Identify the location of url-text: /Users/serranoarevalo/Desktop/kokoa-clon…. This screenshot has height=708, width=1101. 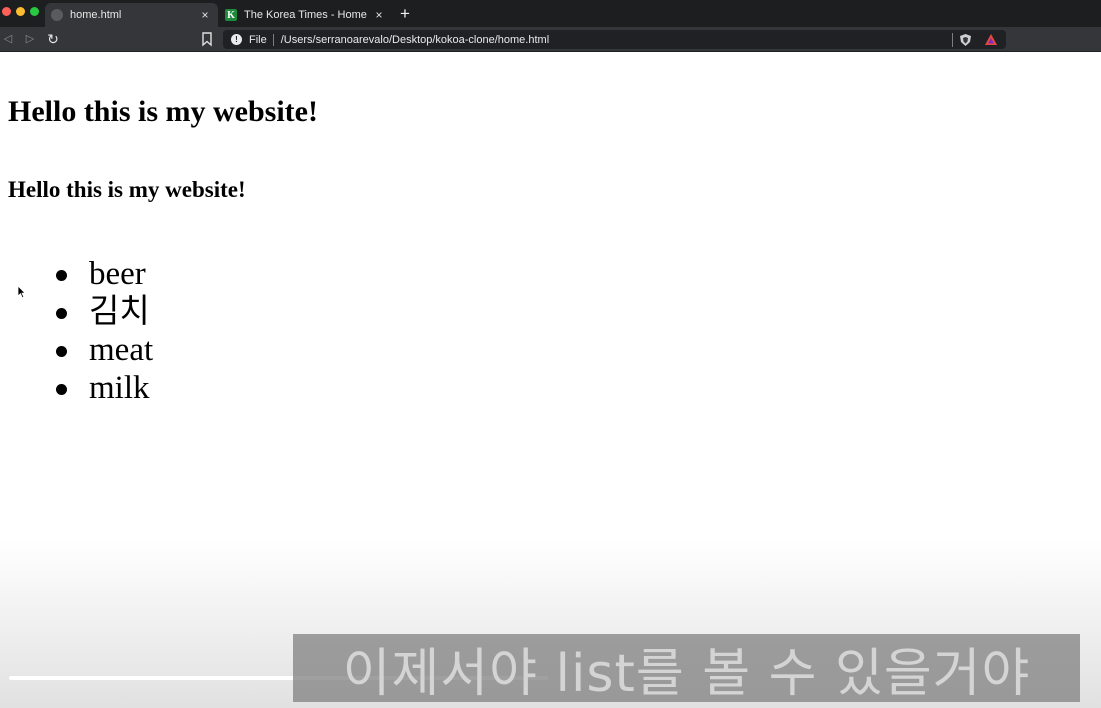
(616, 40).